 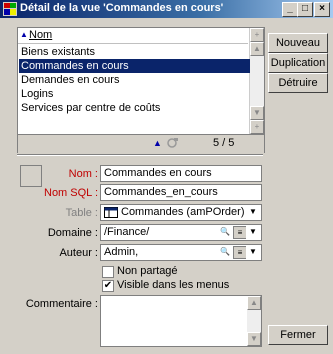 I want to click on list-column-header-name: ▲ Nom, so click(x=133, y=36).